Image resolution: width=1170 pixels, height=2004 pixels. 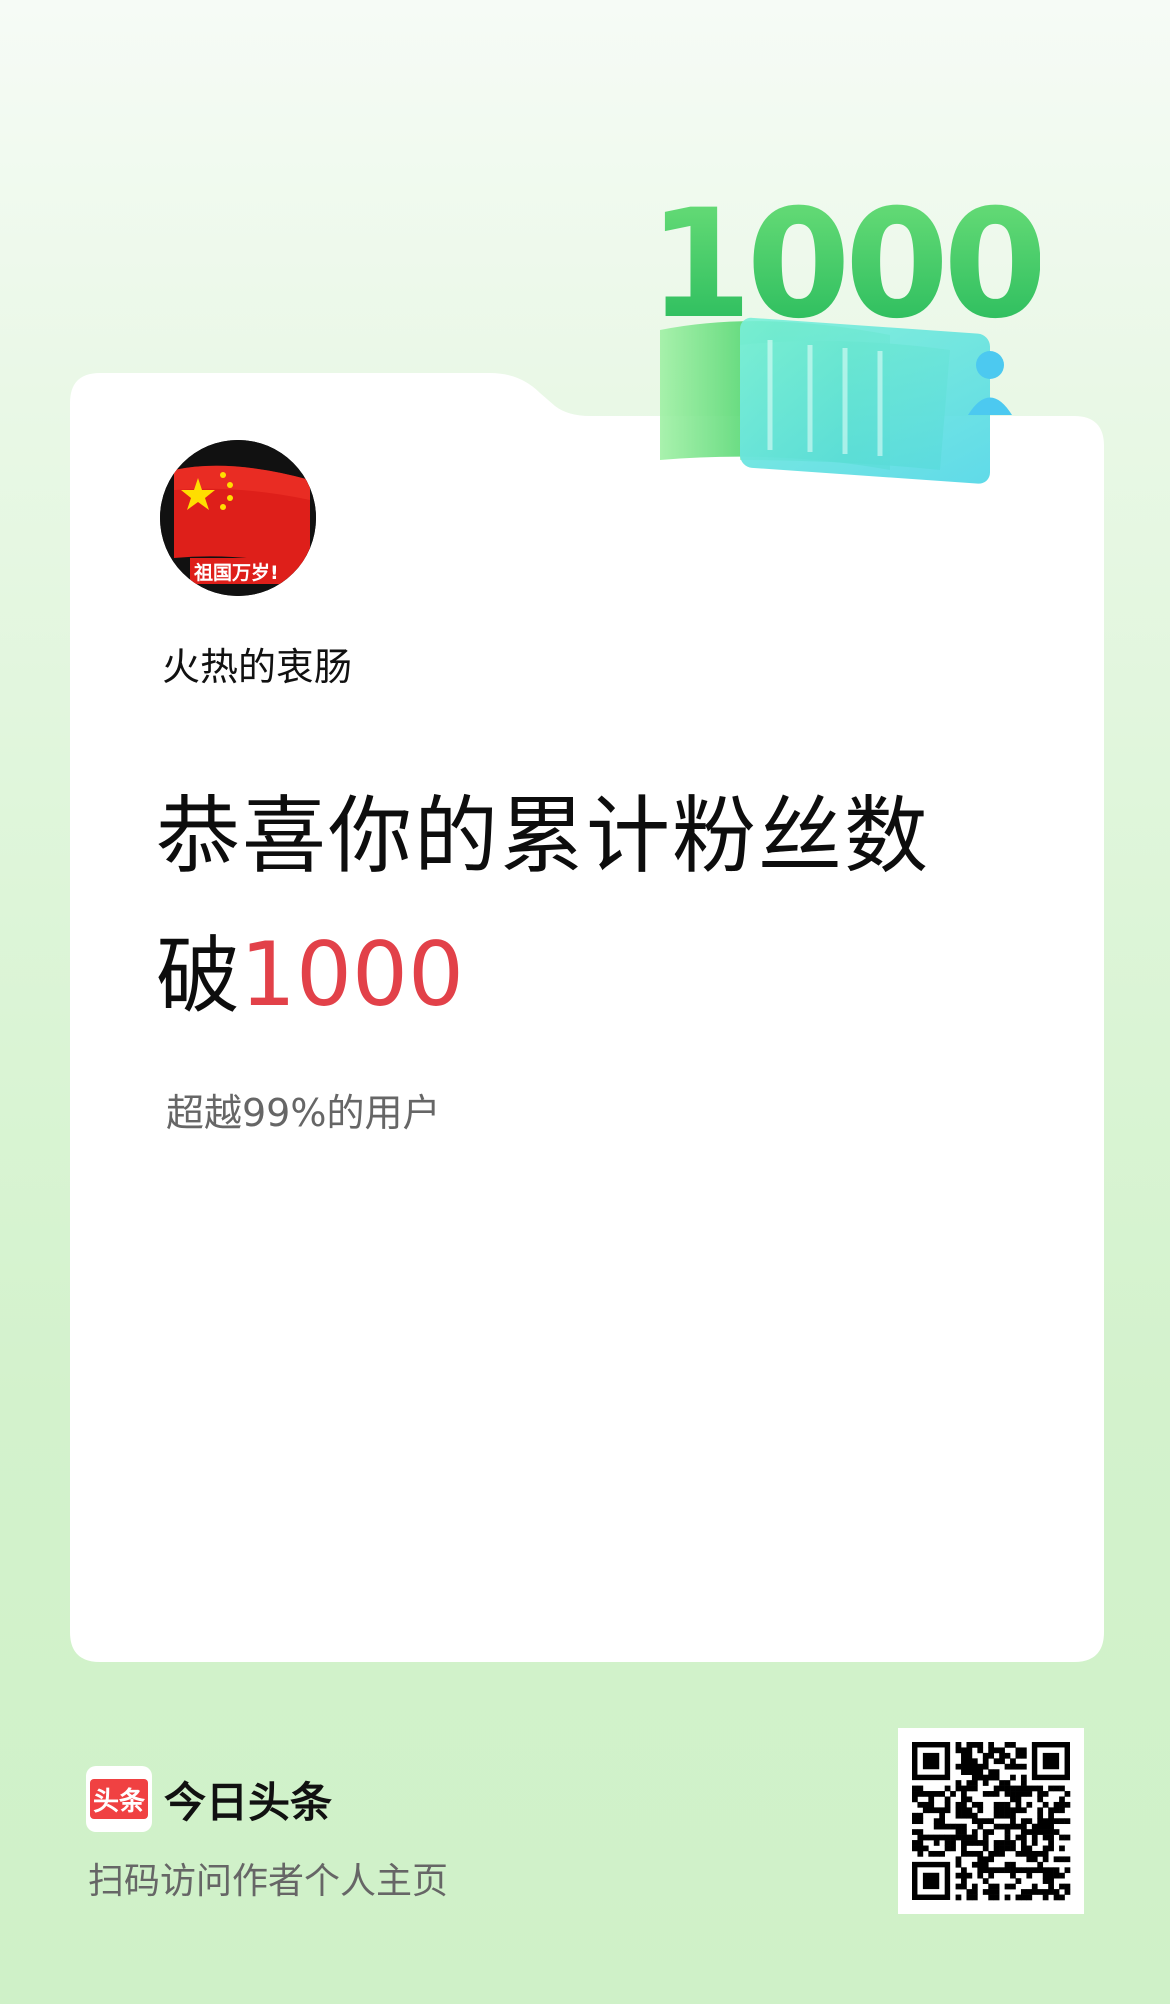 I want to click on author-name: 火热的衷肠, so click(x=257, y=667).